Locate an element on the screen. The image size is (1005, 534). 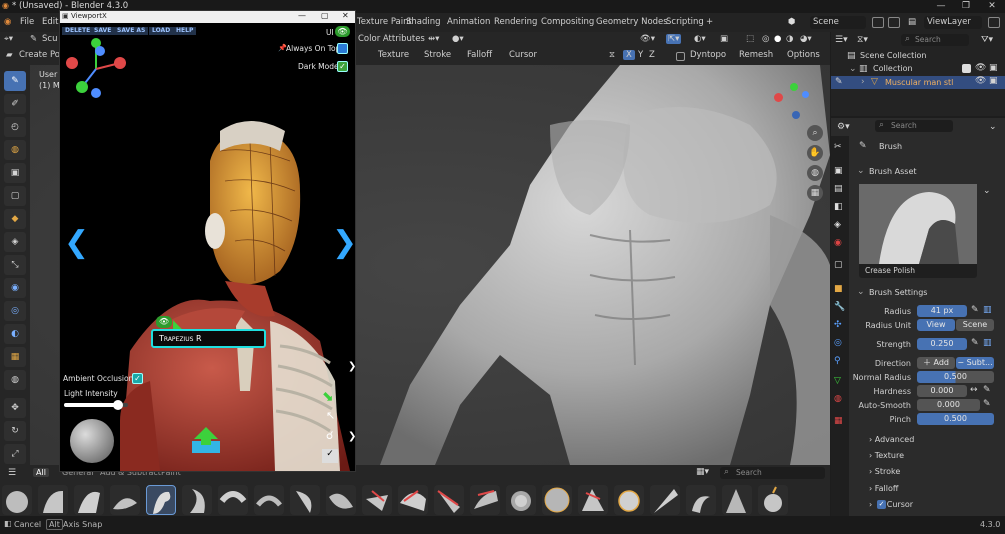
outliner-editor-icon: ☰▾ is located at coordinates (841, 40).